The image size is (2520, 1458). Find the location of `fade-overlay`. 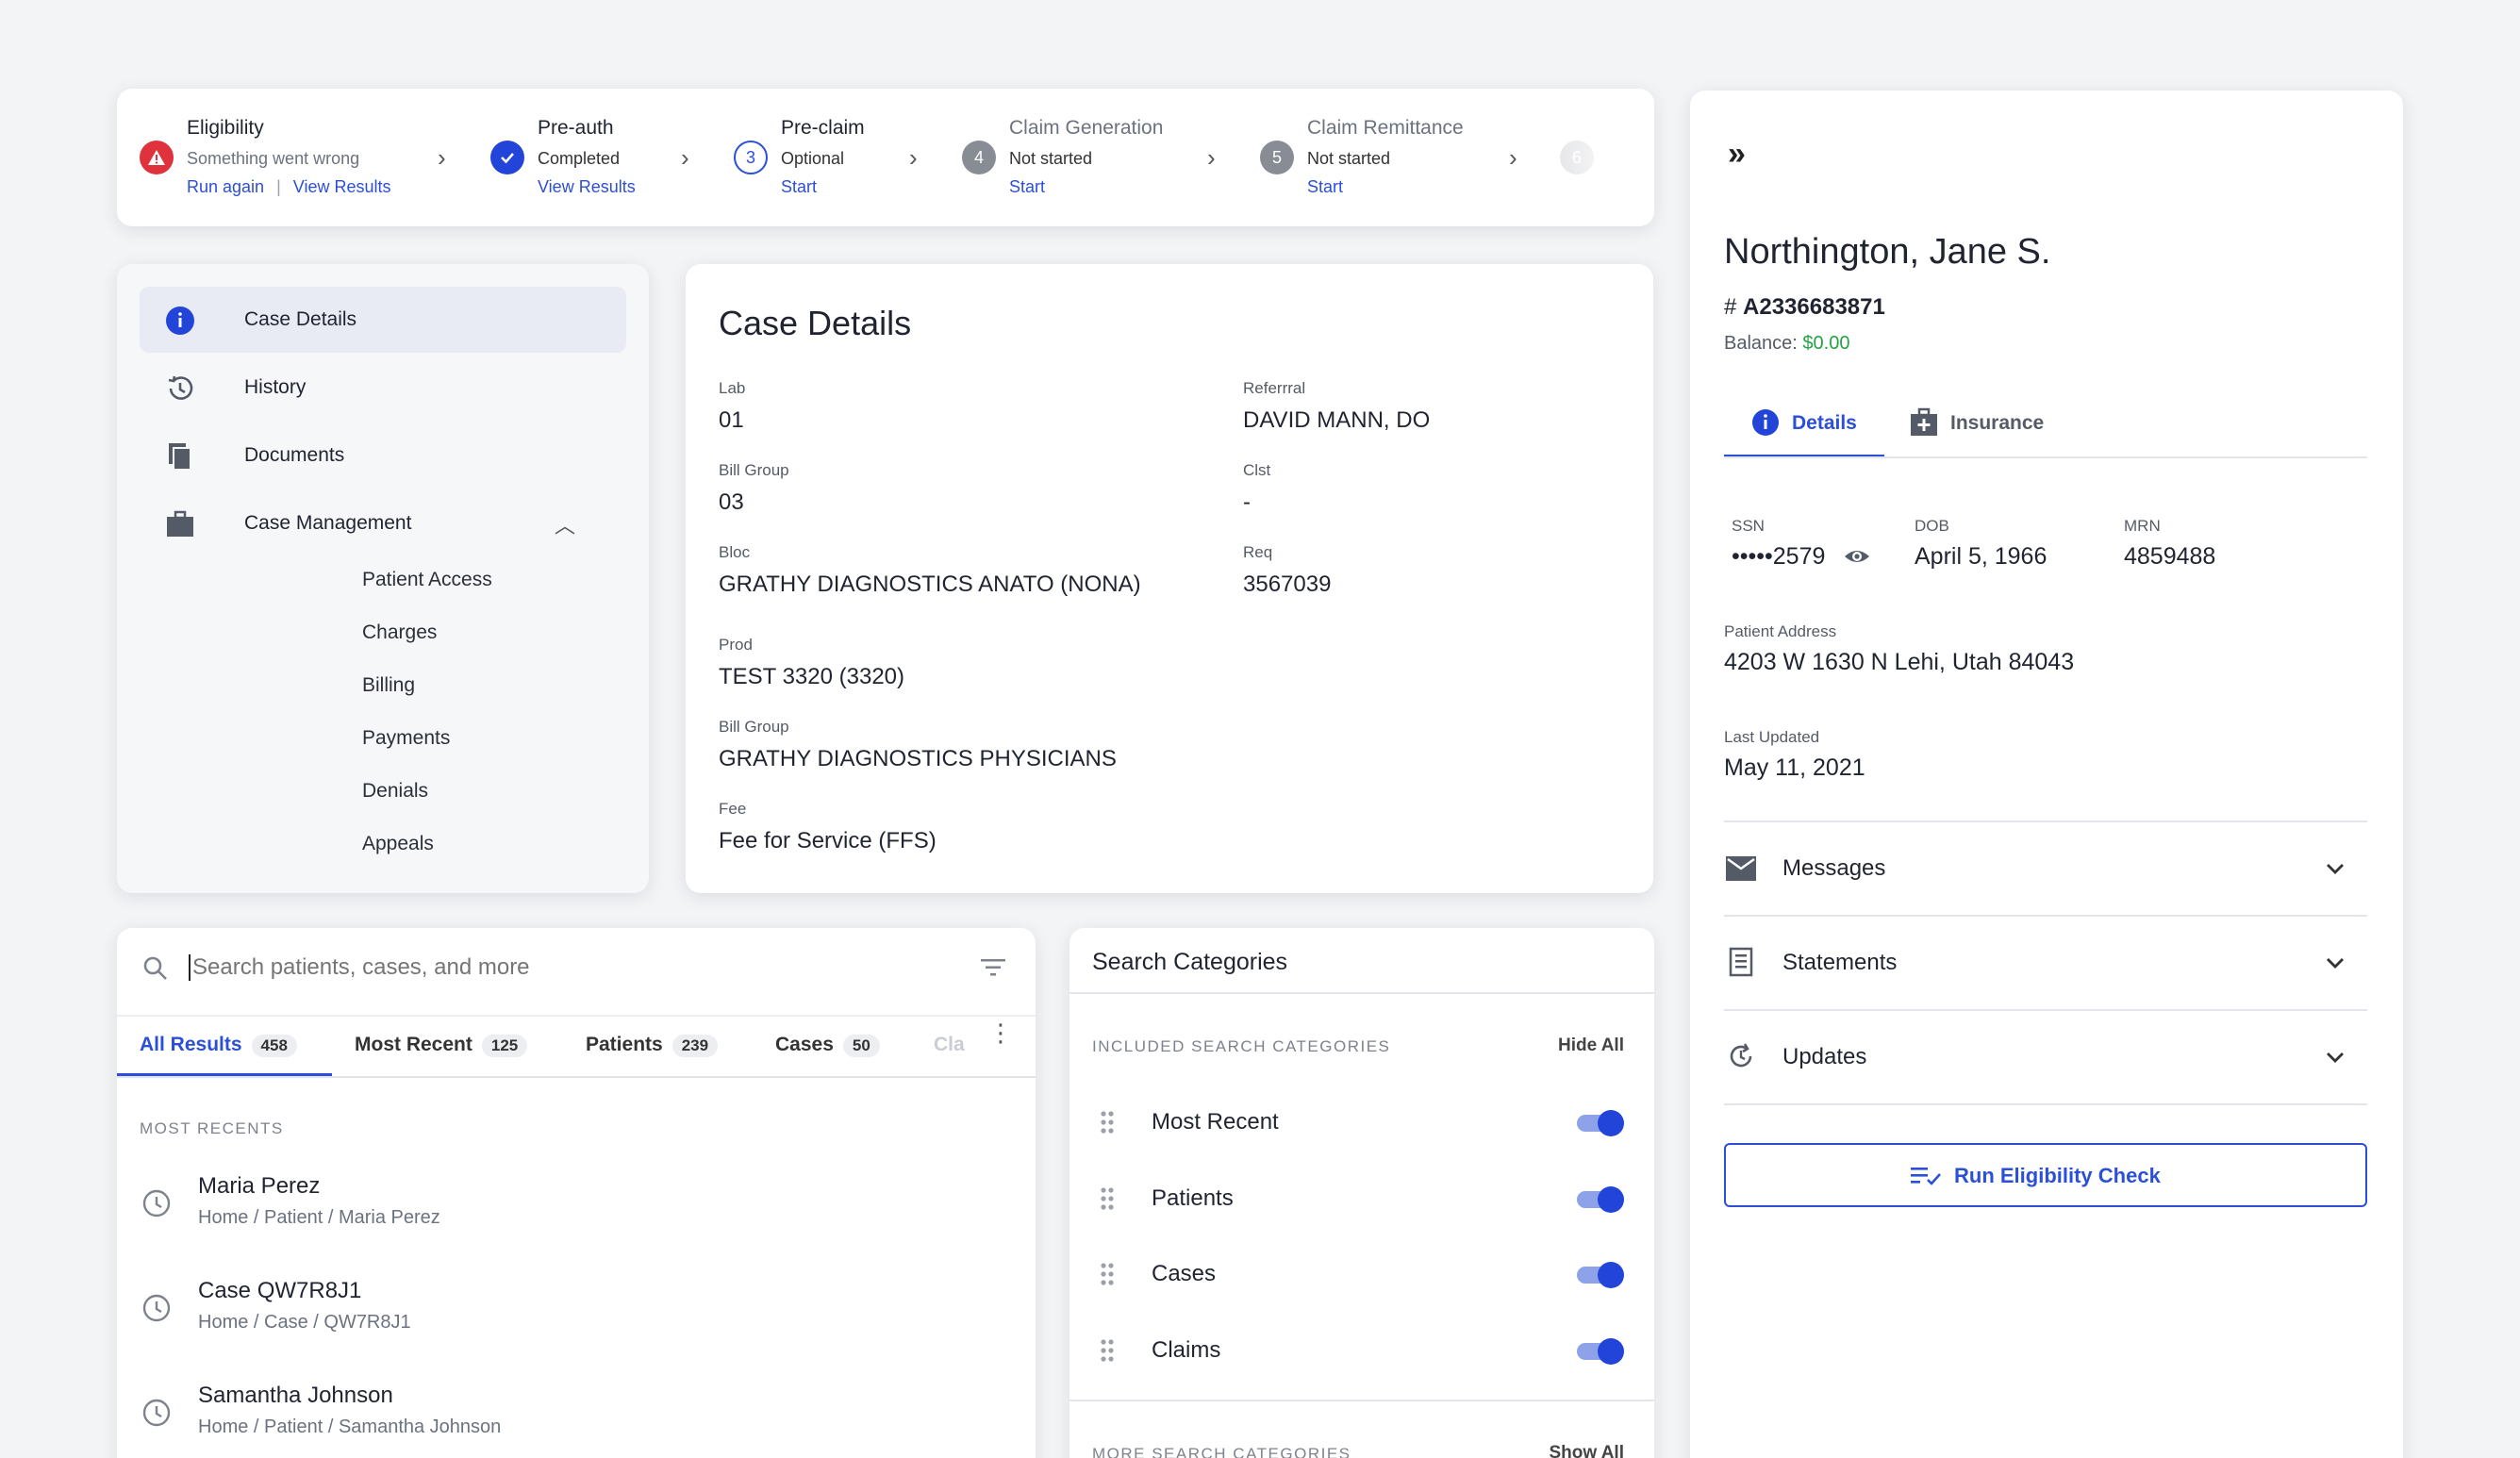

fade-overlay is located at coordinates (1598, 157).